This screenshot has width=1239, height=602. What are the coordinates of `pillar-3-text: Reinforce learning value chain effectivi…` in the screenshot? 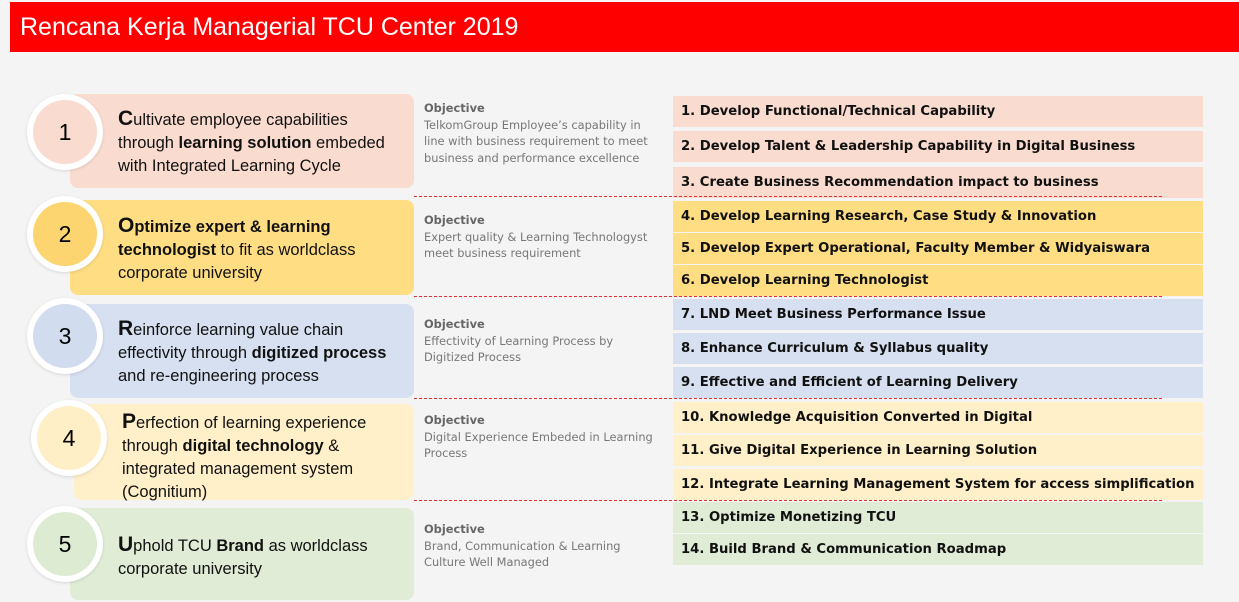 It's located at (252, 351).